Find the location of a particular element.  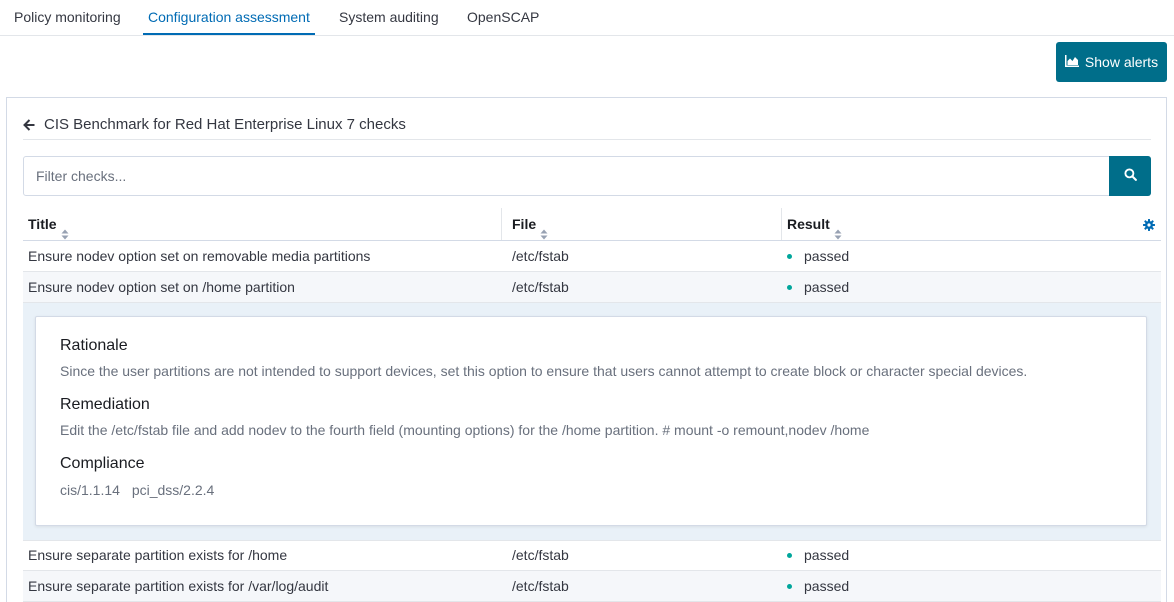

tab-openscap: OpenSCAP is located at coordinates (503, 17).